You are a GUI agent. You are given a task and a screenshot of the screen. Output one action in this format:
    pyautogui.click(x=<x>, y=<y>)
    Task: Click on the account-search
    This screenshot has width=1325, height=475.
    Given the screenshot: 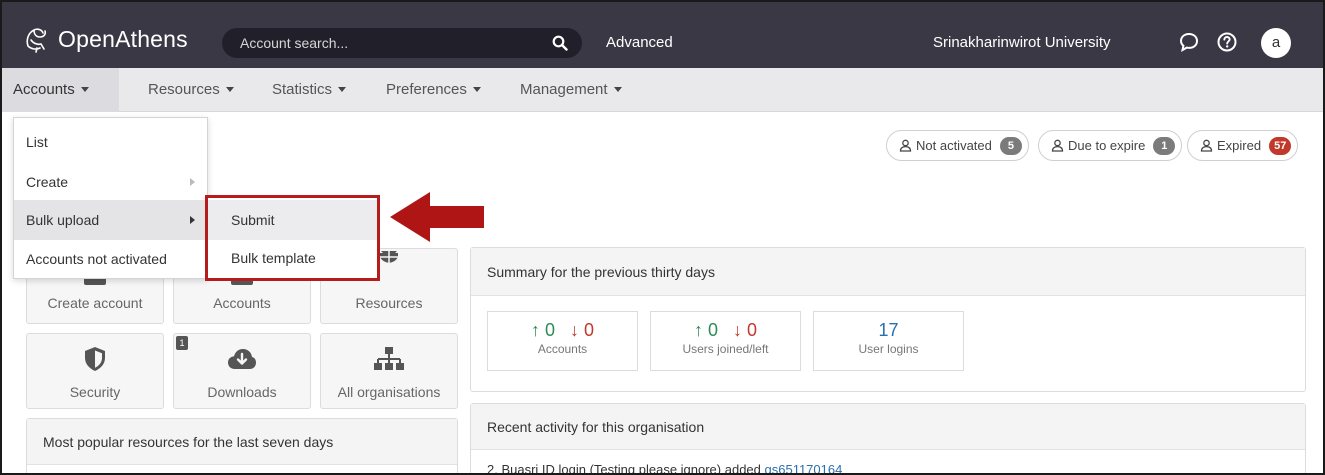 What is the action you would take?
    pyautogui.click(x=402, y=43)
    